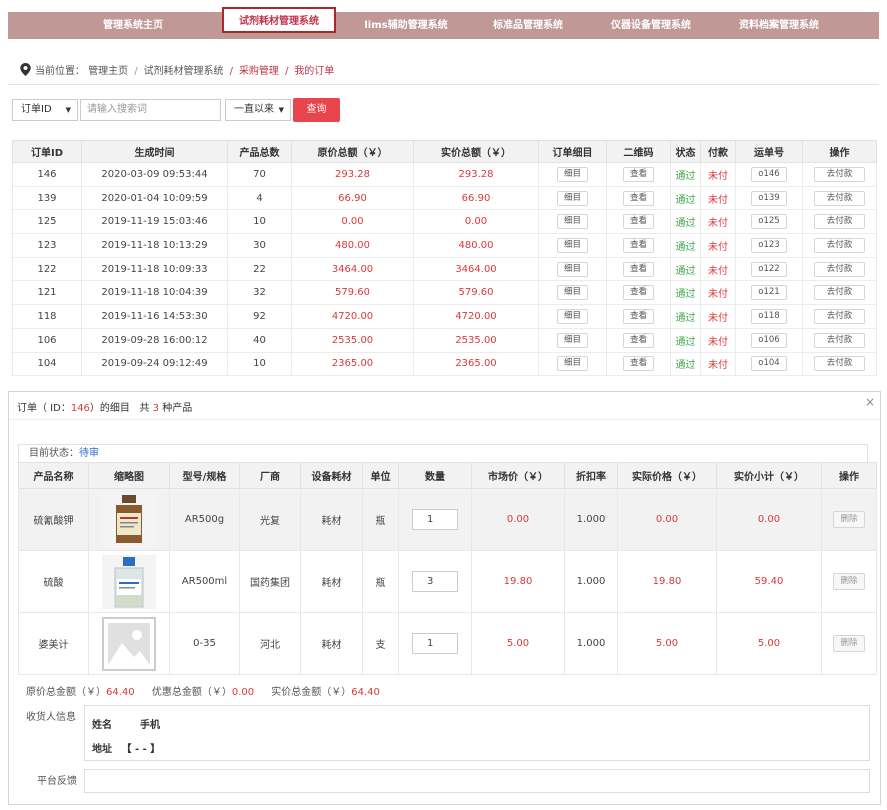 Image resolution: width=887 pixels, height=810 pixels. Describe the element at coordinates (476, 151) in the screenshot. I see `orders-col-header: 实价总额（￥）` at that location.